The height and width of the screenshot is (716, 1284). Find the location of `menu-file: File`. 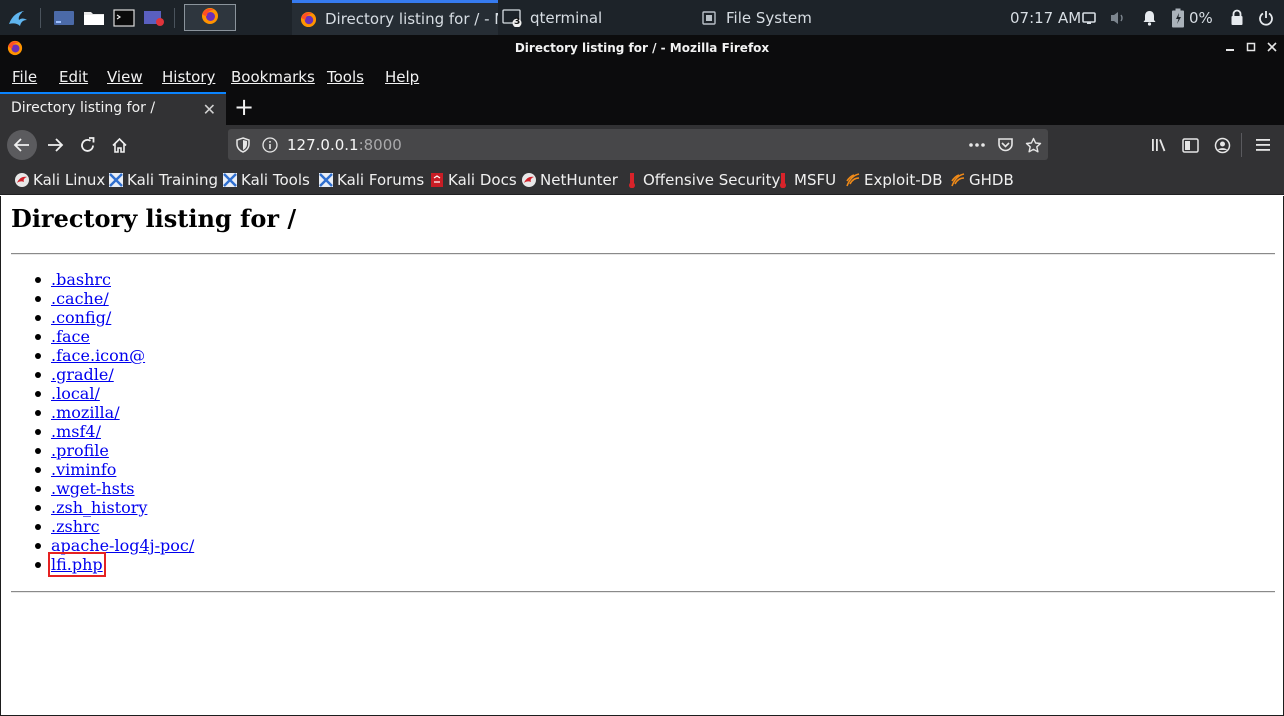

menu-file: File is located at coordinates (24, 77).